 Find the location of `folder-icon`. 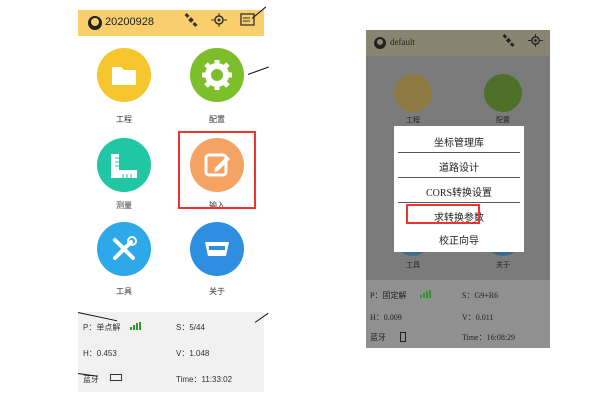

folder-icon is located at coordinates (124, 76).